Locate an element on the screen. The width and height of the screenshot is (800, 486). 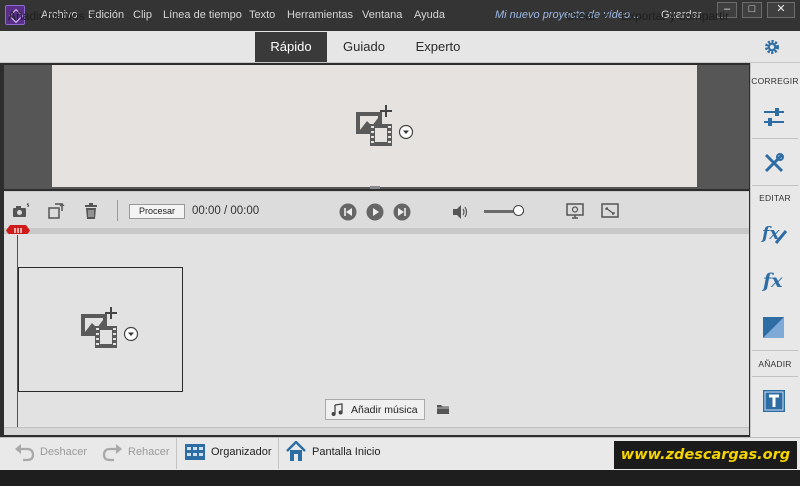
timecode-display: 00:00 / 00:00 is located at coordinates (226, 211).